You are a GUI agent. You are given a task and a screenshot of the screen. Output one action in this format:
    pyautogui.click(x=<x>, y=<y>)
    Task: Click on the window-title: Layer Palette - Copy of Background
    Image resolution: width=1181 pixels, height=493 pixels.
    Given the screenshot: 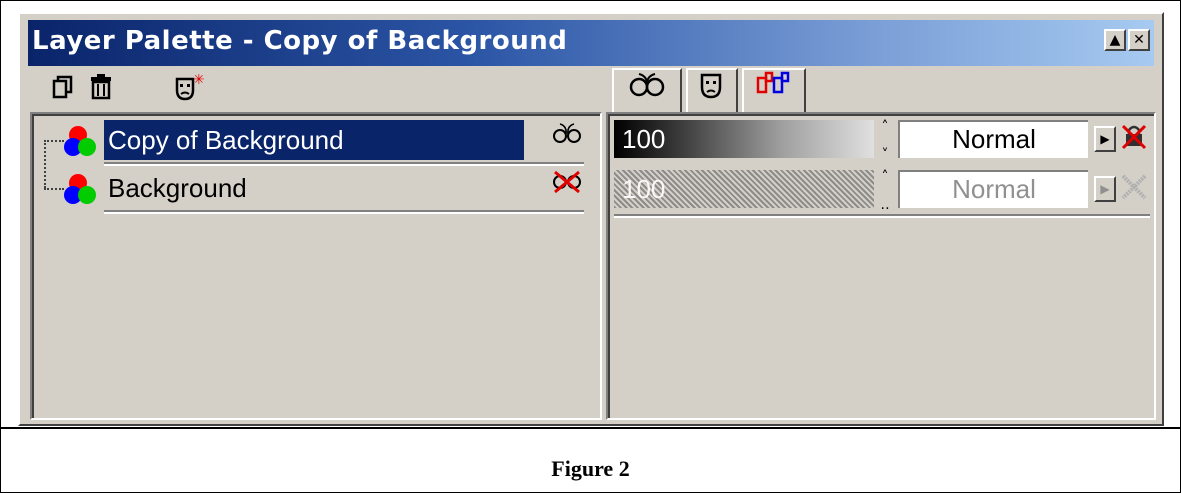 What is the action you would take?
    pyautogui.click(x=300, y=41)
    